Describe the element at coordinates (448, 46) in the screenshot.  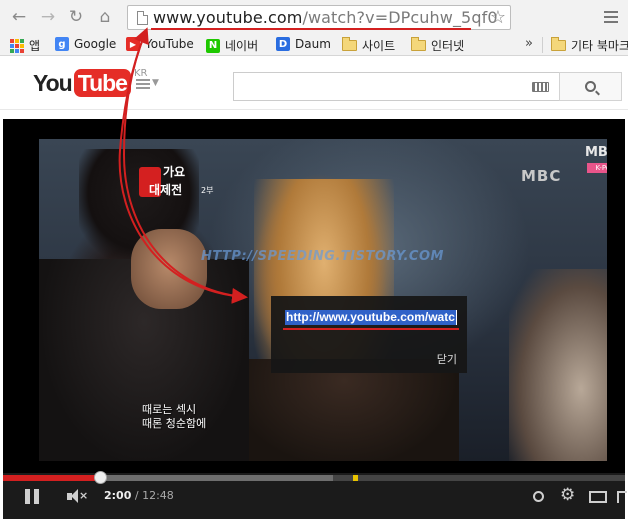
I see `bookmark-label: 인터넷` at that location.